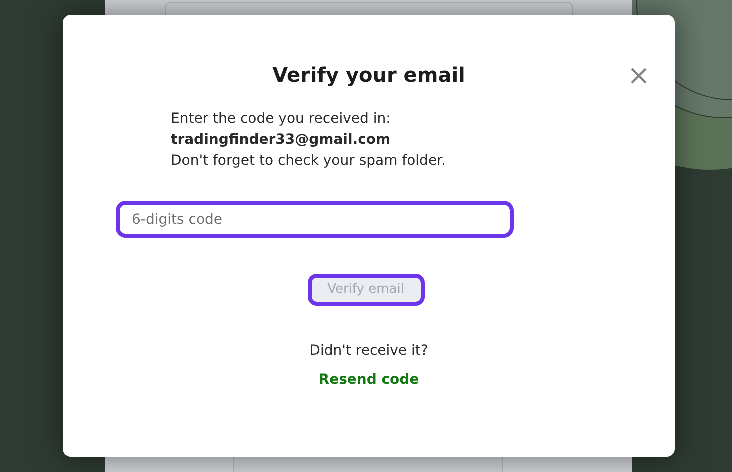 This screenshot has height=472, width=732. I want to click on instruction-text: Enter the code you received in:, so click(281, 119).